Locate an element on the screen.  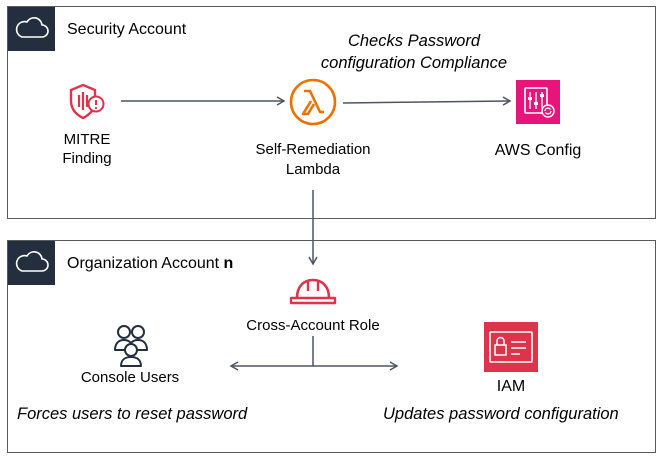
console-users-label: Console Users is located at coordinates (130, 377).